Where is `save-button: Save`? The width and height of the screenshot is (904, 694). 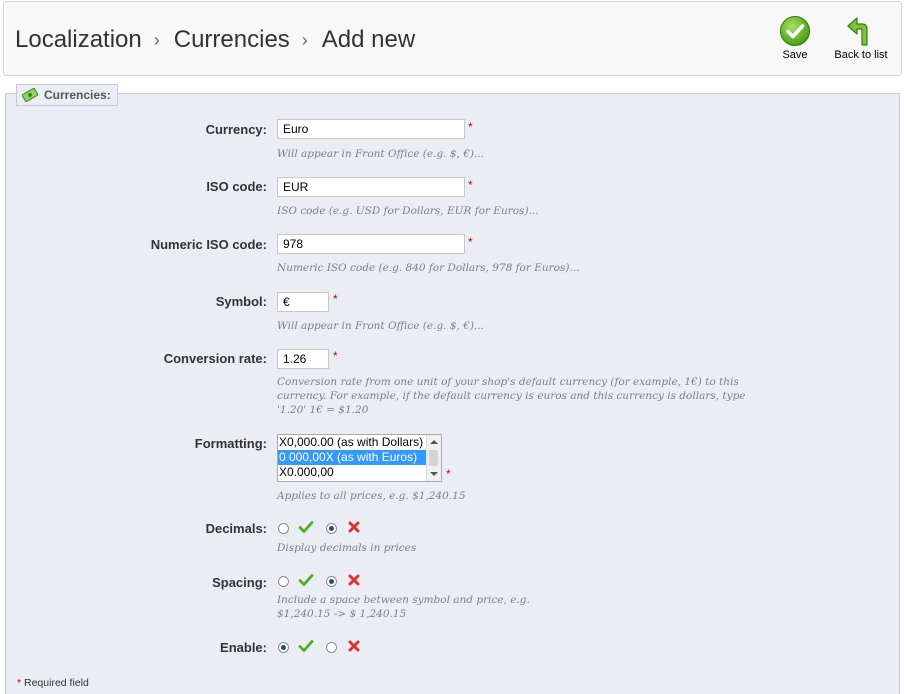
save-button: Save is located at coordinates (795, 38).